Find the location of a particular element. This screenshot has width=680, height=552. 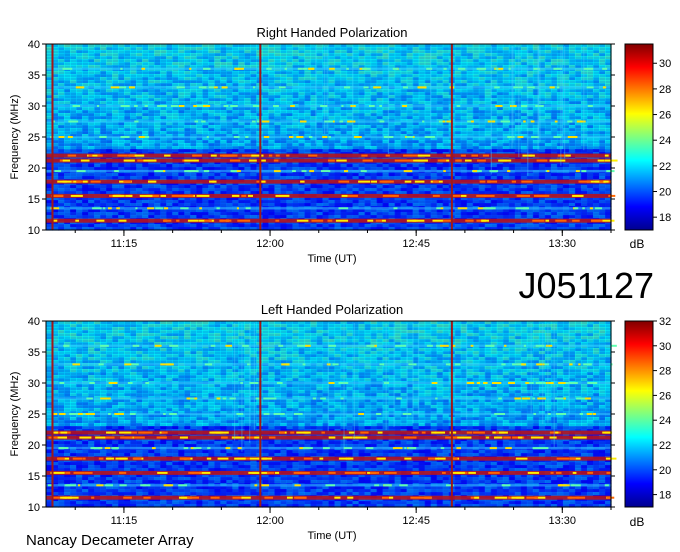

x-tick: 11:15 is located at coordinates (124, 517).